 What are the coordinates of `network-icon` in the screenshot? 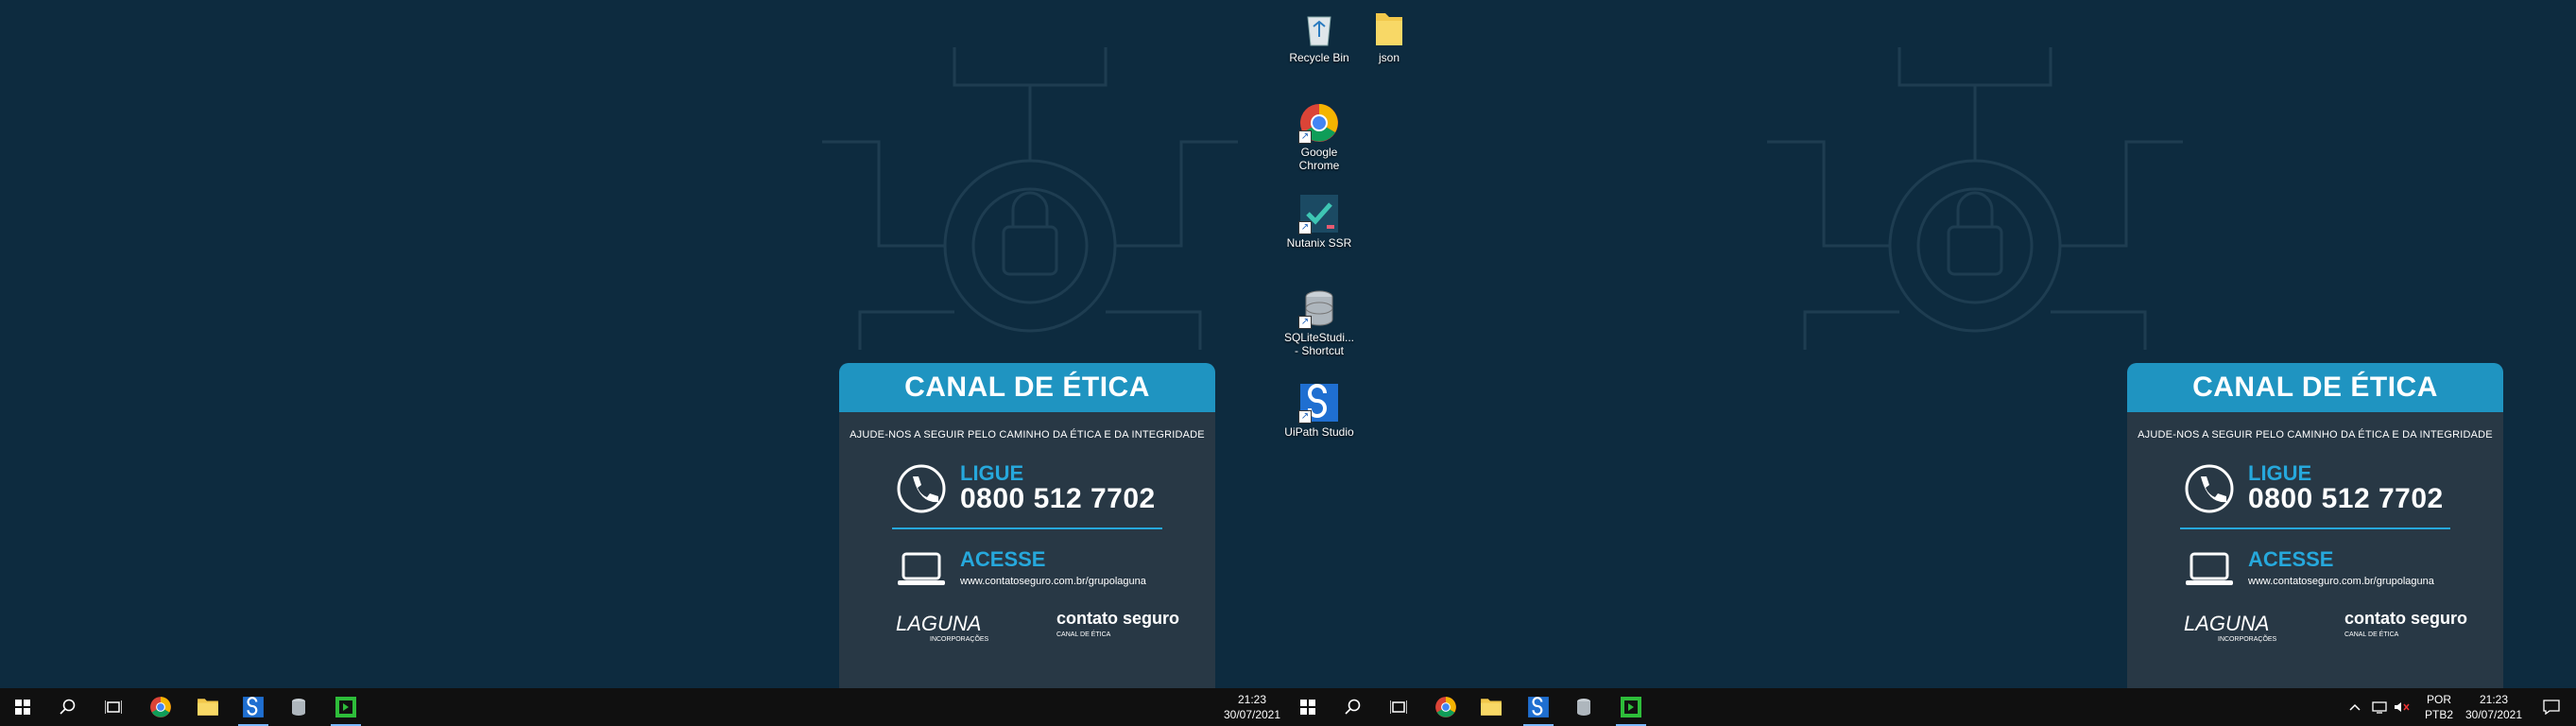 It's located at (2379, 707).